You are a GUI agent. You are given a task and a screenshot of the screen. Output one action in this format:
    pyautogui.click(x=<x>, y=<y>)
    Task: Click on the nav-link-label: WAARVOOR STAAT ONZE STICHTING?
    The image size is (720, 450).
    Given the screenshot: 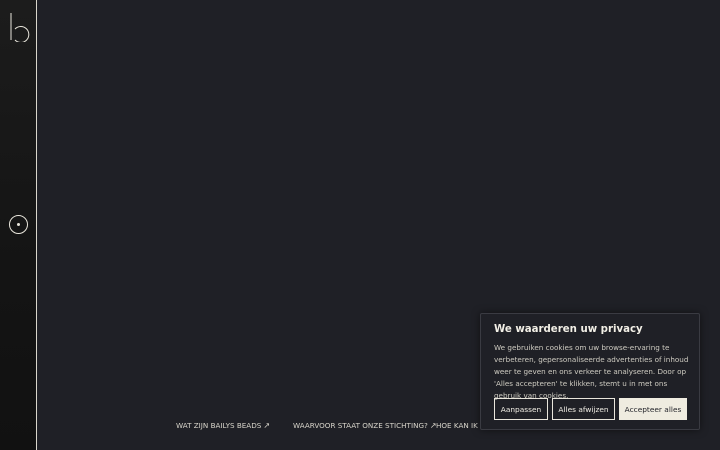 What is the action you would take?
    pyautogui.click(x=360, y=425)
    